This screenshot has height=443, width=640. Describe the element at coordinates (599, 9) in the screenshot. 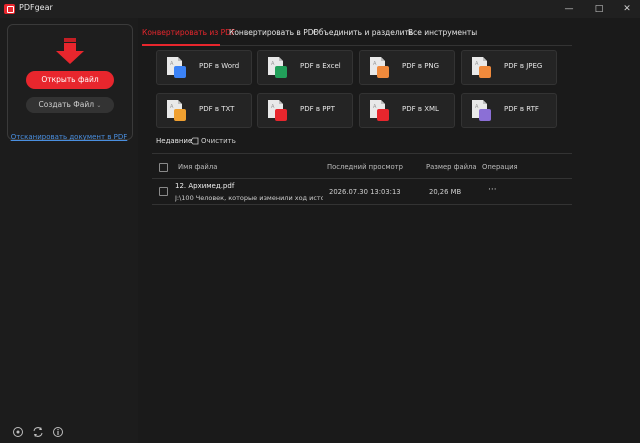

I see `maximize-icon: □` at that location.